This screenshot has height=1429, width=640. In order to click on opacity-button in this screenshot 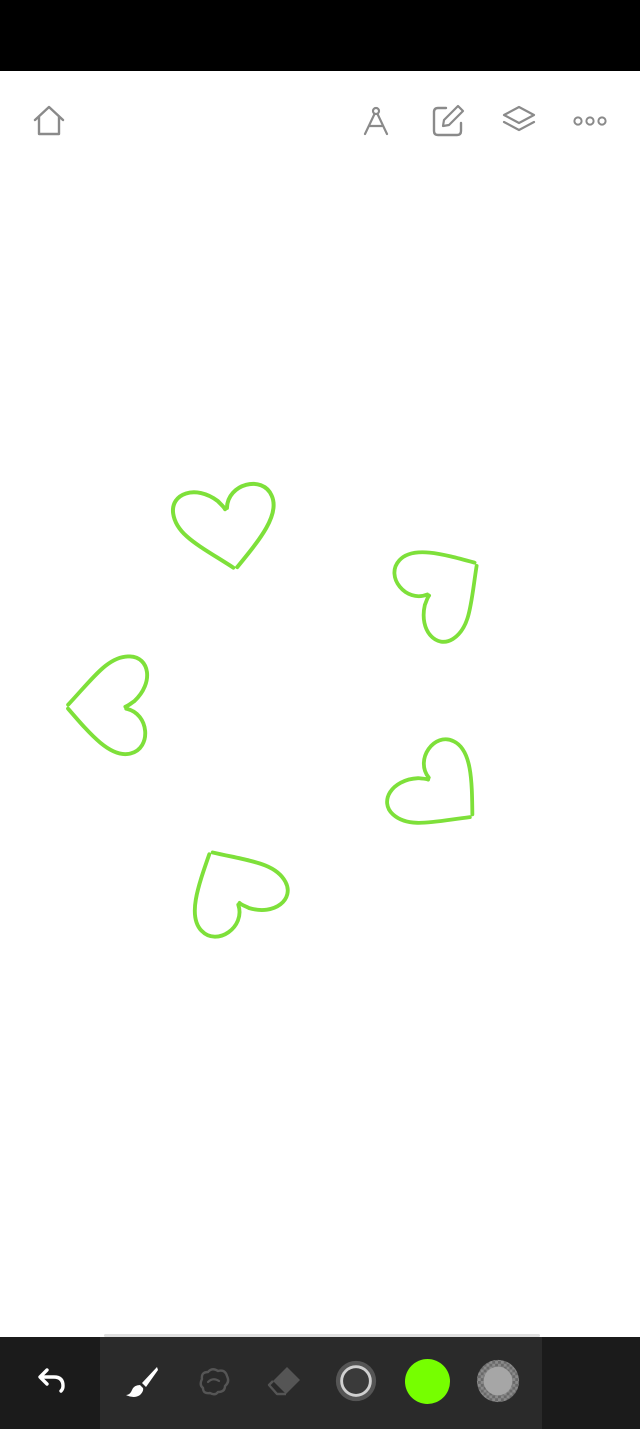, I will do `click(498, 1381)`.